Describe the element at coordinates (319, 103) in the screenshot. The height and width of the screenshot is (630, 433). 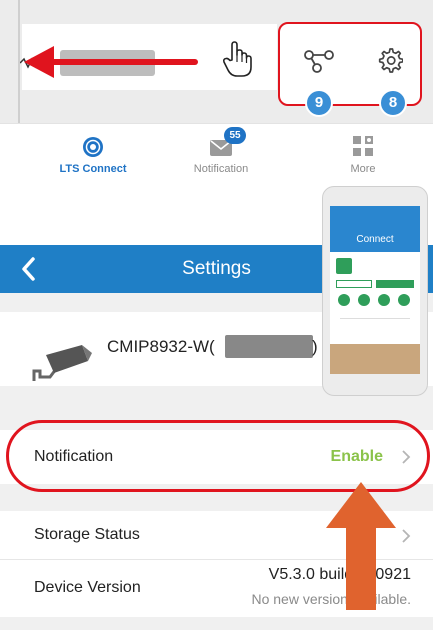
I see `callout-badge-9: 9` at that location.